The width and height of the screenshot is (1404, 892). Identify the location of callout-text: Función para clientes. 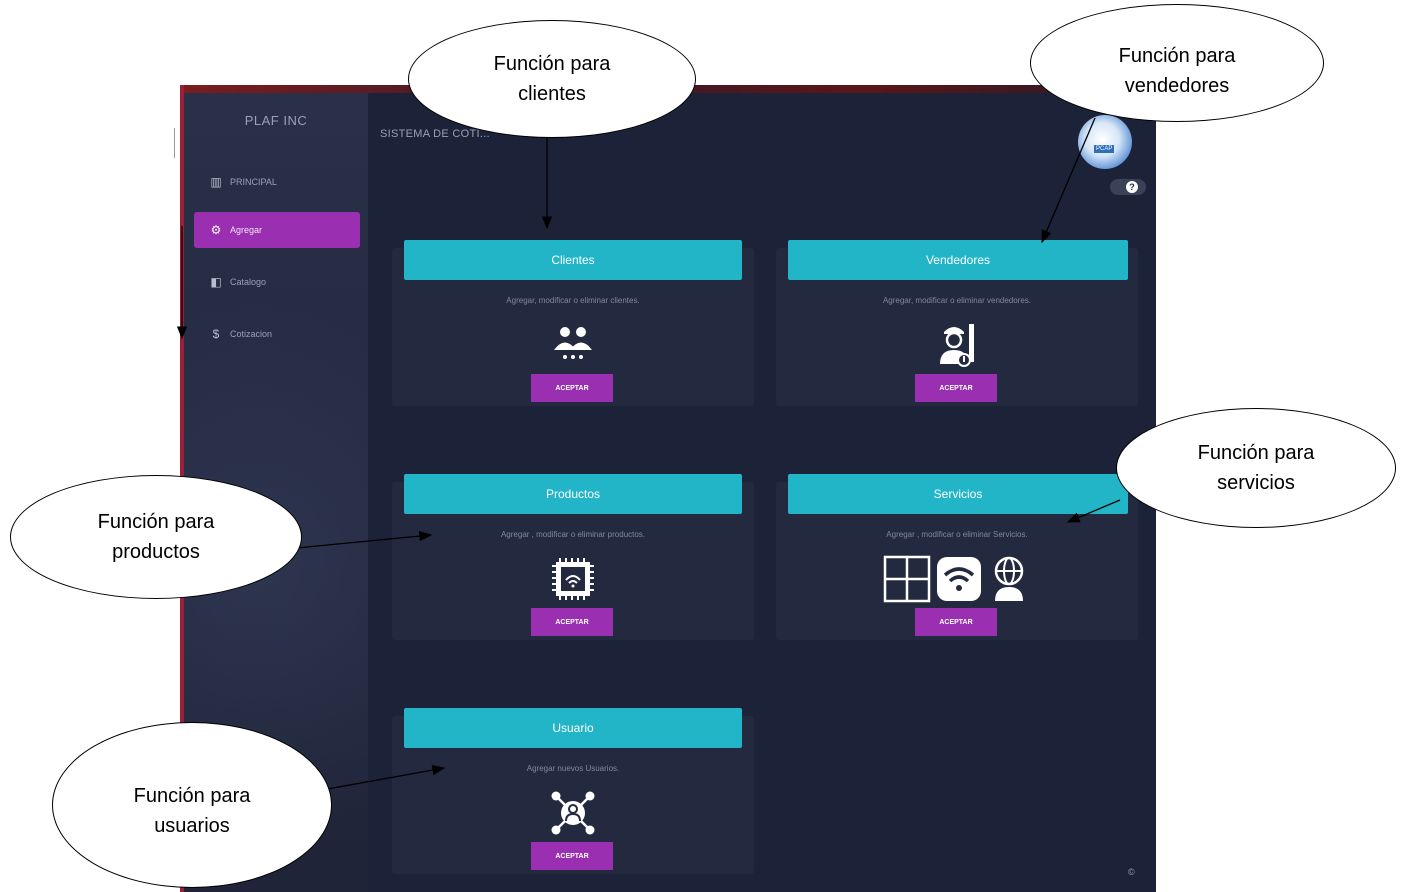
(552, 79).